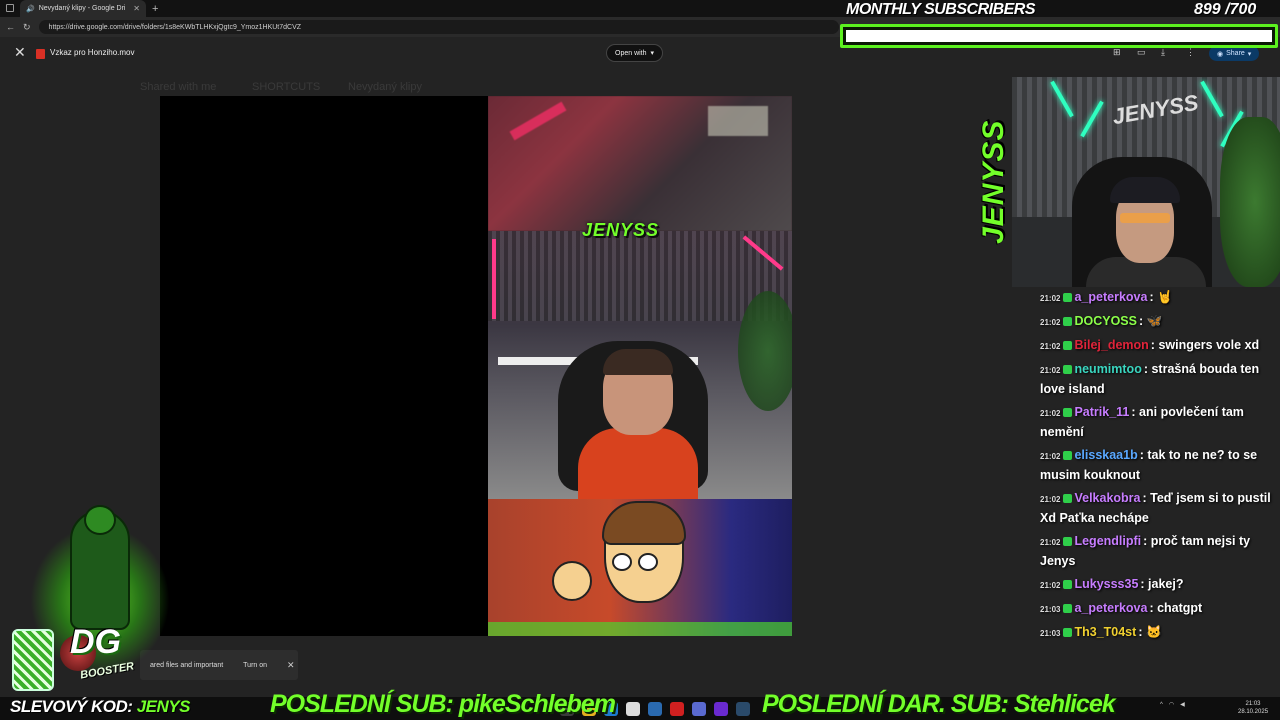  I want to click on clock-time: 21:03, so click(1253, 704).